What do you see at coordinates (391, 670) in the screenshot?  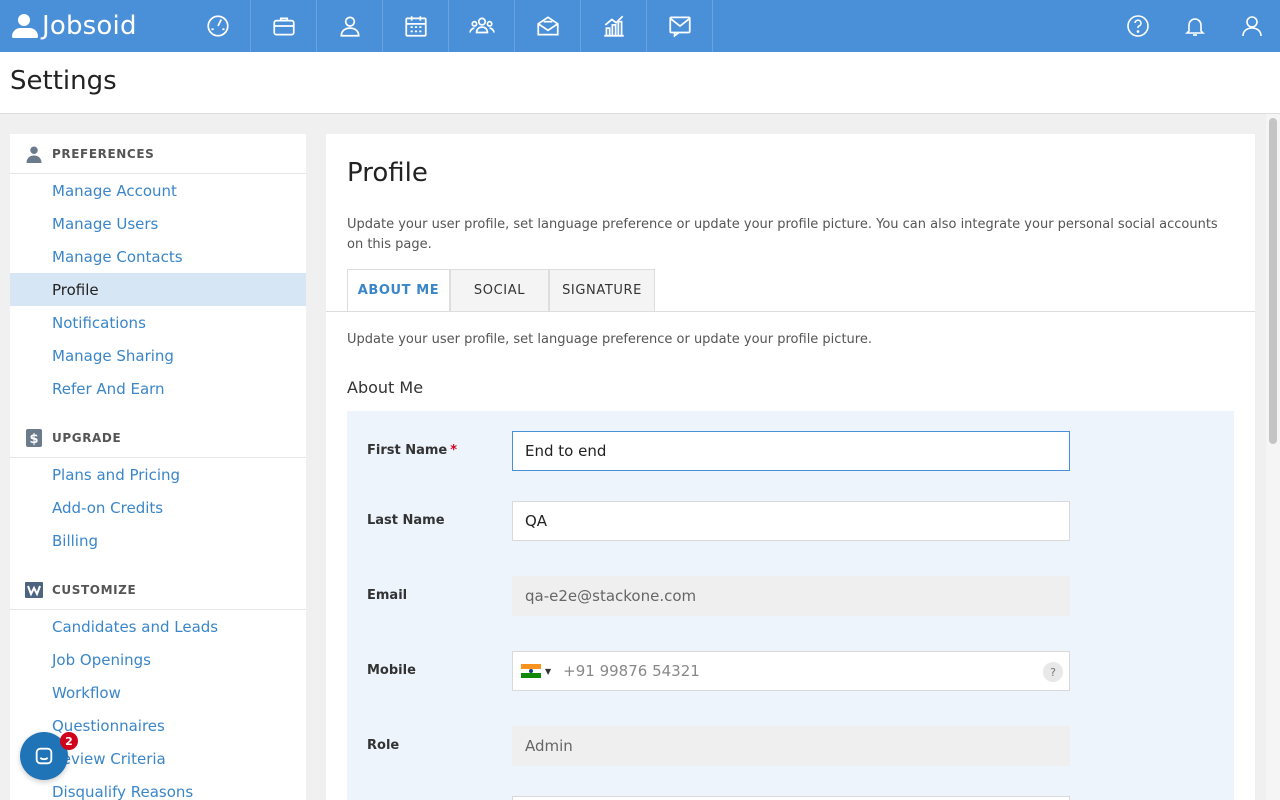 I see `mobile-label: Mobile` at bounding box center [391, 670].